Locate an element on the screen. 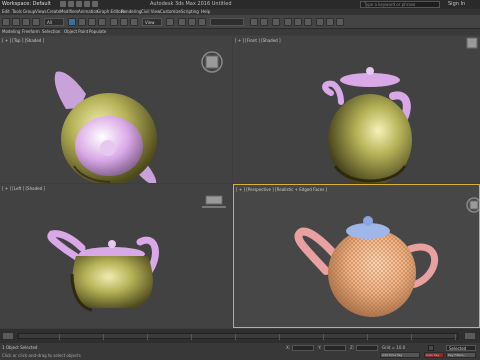 The height and width of the screenshot is (360, 480). window-title: Autodesk 3ds Max 2016 Untitled is located at coordinates (191, 4).